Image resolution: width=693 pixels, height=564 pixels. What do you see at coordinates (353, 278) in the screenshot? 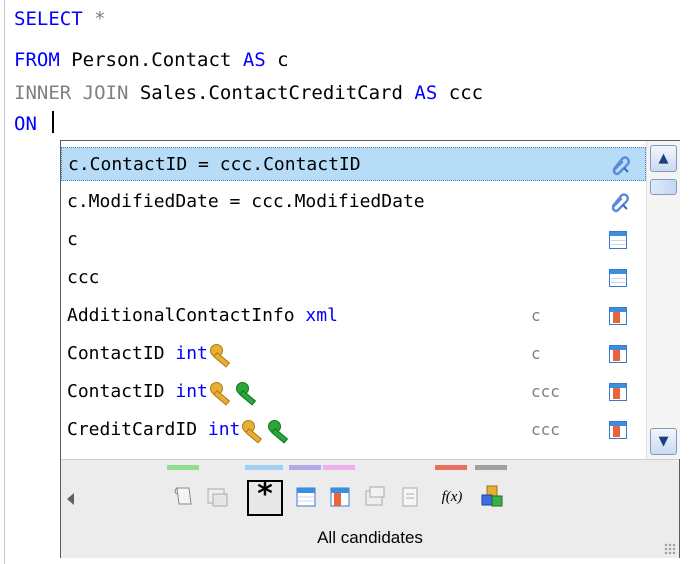
I see `completion-item: ccc` at bounding box center [353, 278].